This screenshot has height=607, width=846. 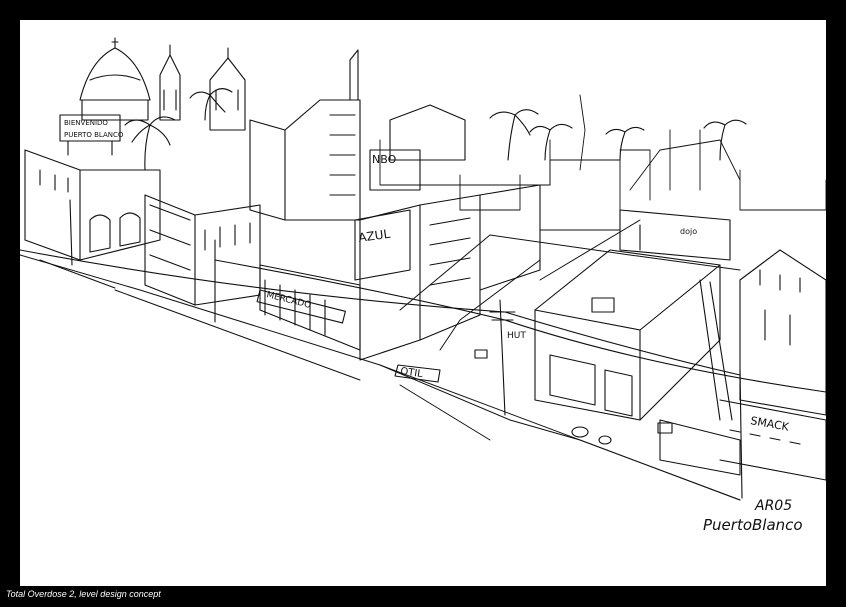 I want to click on image-caption: Total Overdose 2, level design concept, so click(x=83, y=594).